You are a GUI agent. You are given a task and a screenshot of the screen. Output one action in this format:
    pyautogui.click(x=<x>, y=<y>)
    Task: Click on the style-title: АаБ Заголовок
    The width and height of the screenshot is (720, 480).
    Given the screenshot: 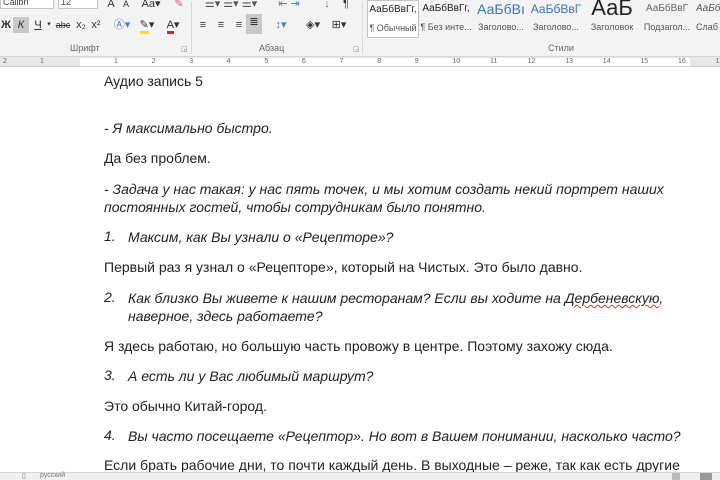 What is the action you would take?
    pyautogui.click(x=612, y=19)
    